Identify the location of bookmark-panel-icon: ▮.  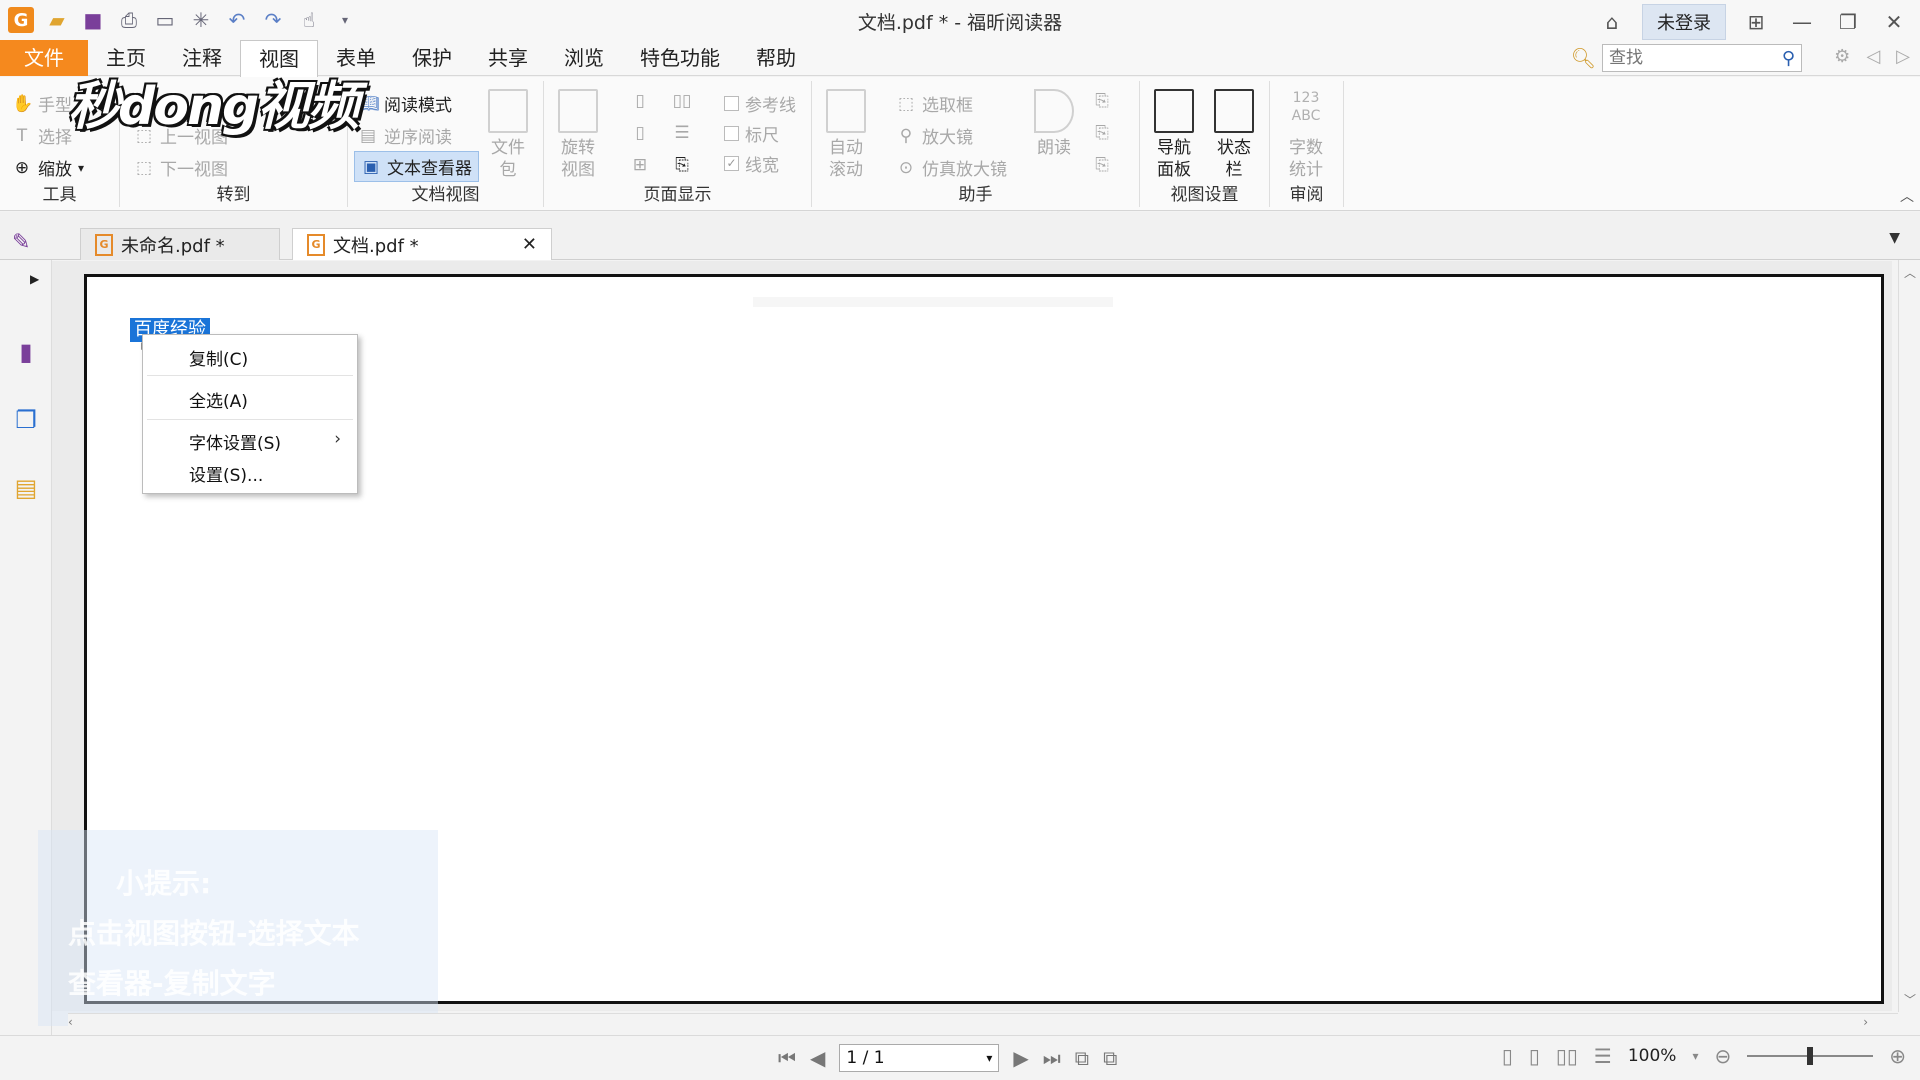
(26, 352).